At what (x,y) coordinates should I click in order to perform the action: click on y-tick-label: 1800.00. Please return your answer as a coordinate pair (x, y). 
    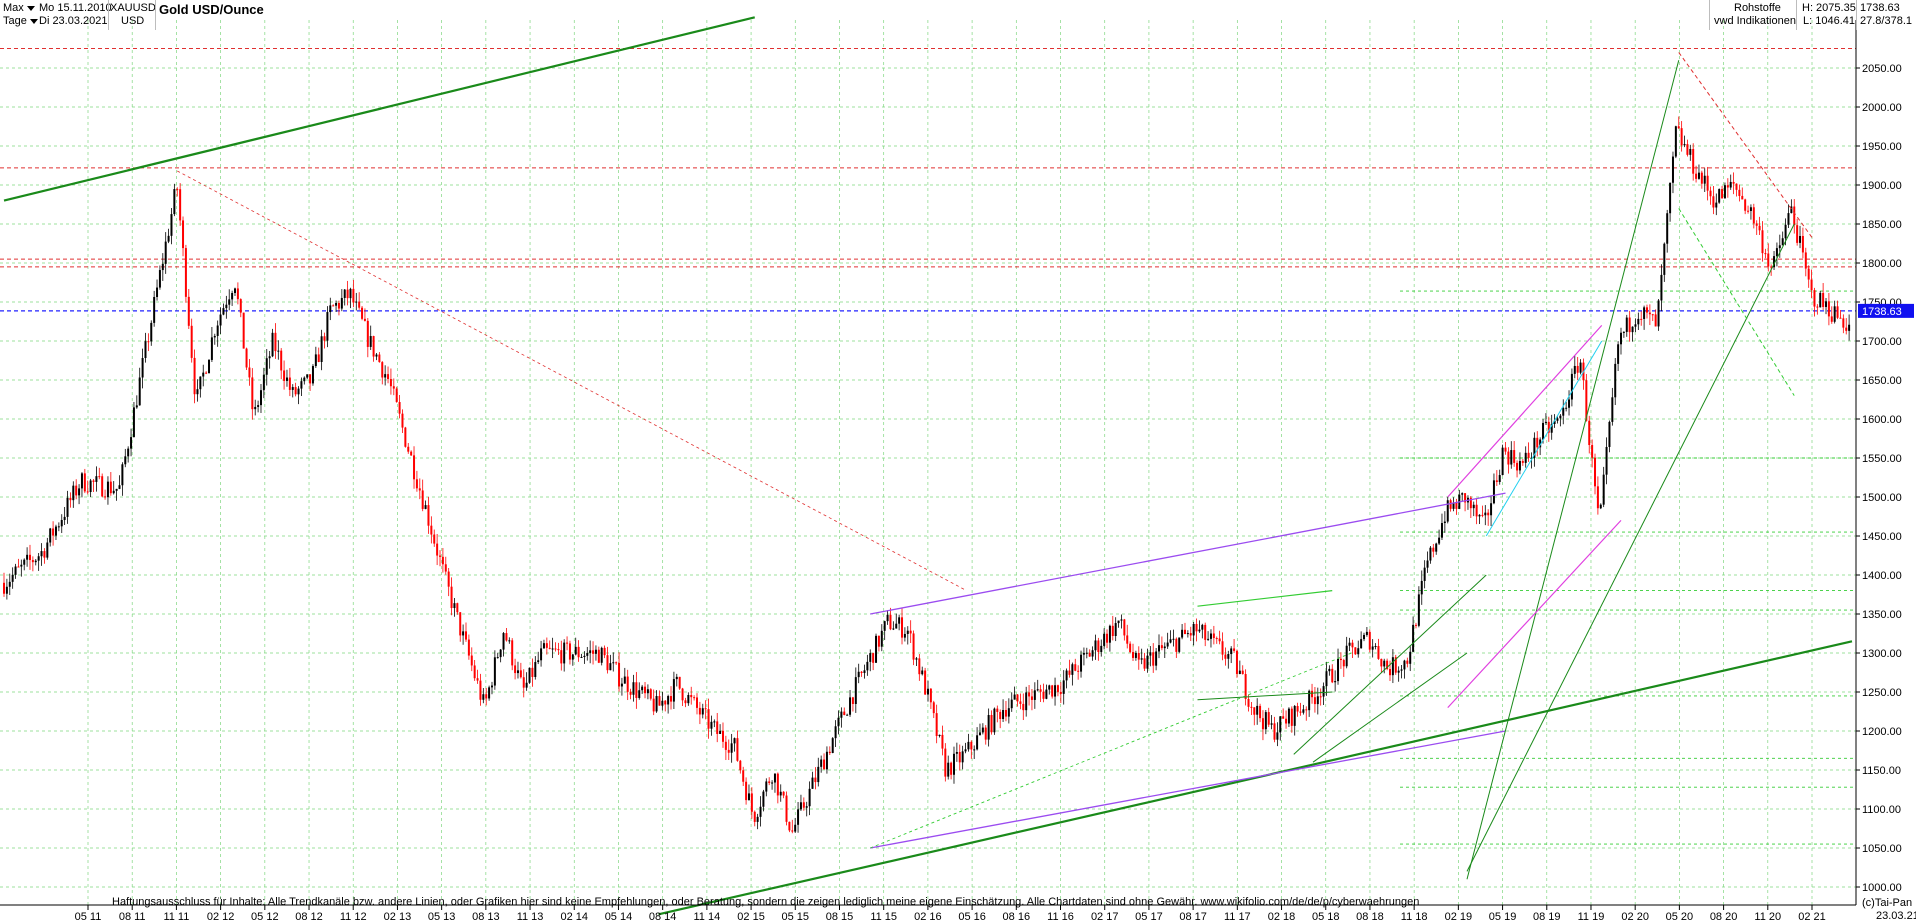
    Looking at the image, I should click on (1882, 264).